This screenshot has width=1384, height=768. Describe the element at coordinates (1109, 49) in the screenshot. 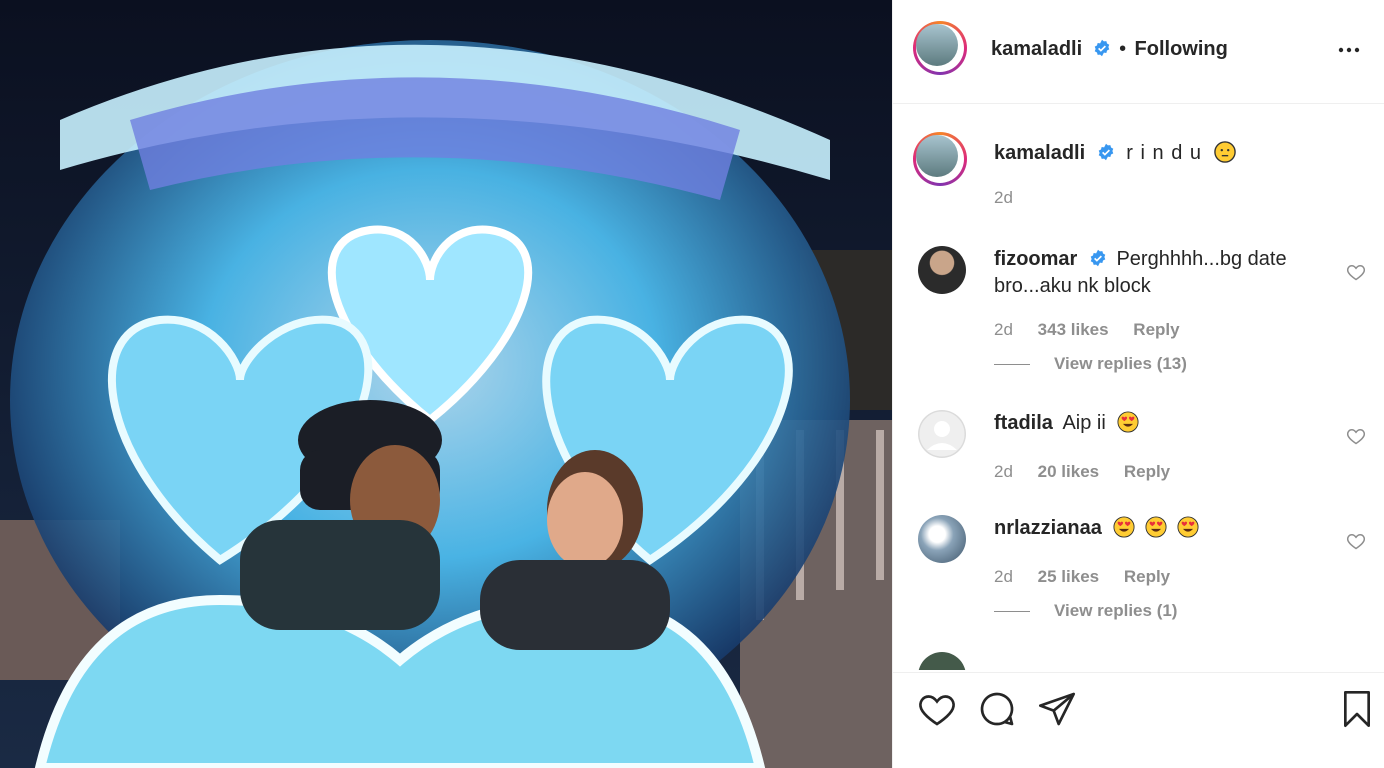

I see `author-line: kamaladli • Following` at that location.